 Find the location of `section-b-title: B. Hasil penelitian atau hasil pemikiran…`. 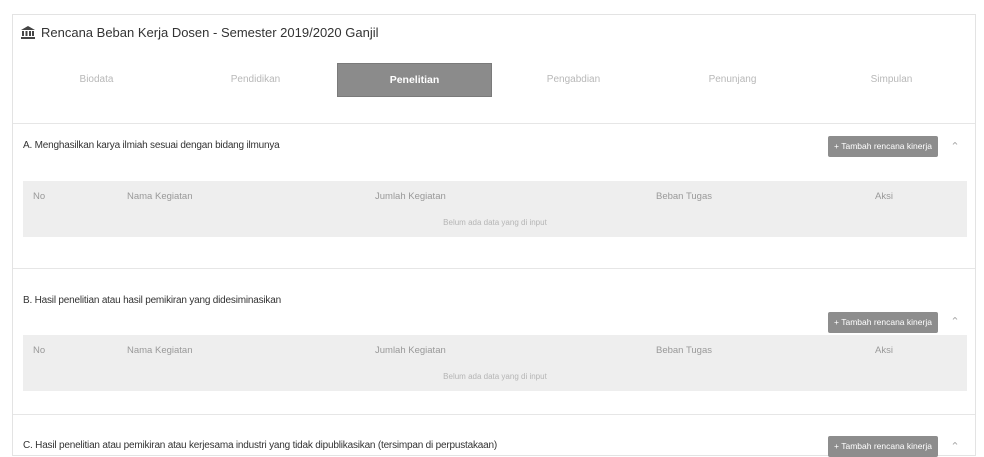

section-b-title: B. Hasil penelitian atau hasil pemikiran… is located at coordinates (152, 300).